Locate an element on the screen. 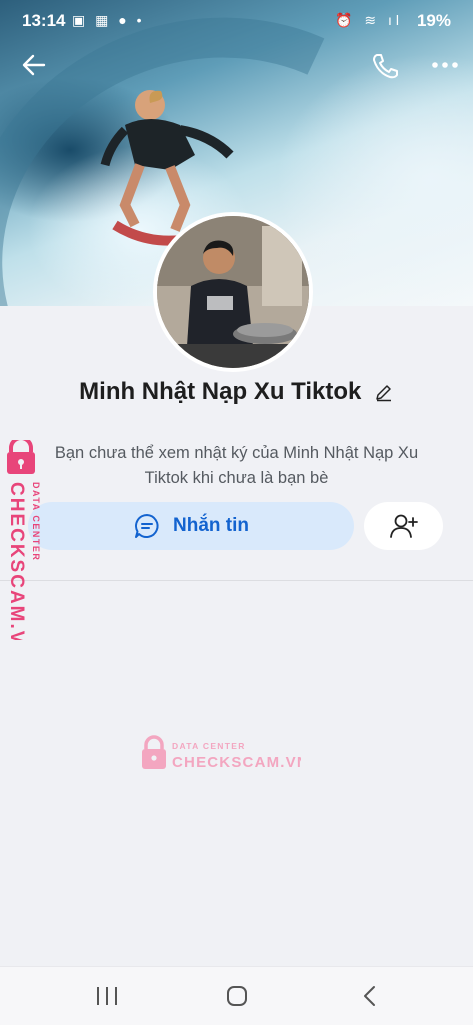 This screenshot has width=473, height=1025. profile-avatar is located at coordinates (233, 292).